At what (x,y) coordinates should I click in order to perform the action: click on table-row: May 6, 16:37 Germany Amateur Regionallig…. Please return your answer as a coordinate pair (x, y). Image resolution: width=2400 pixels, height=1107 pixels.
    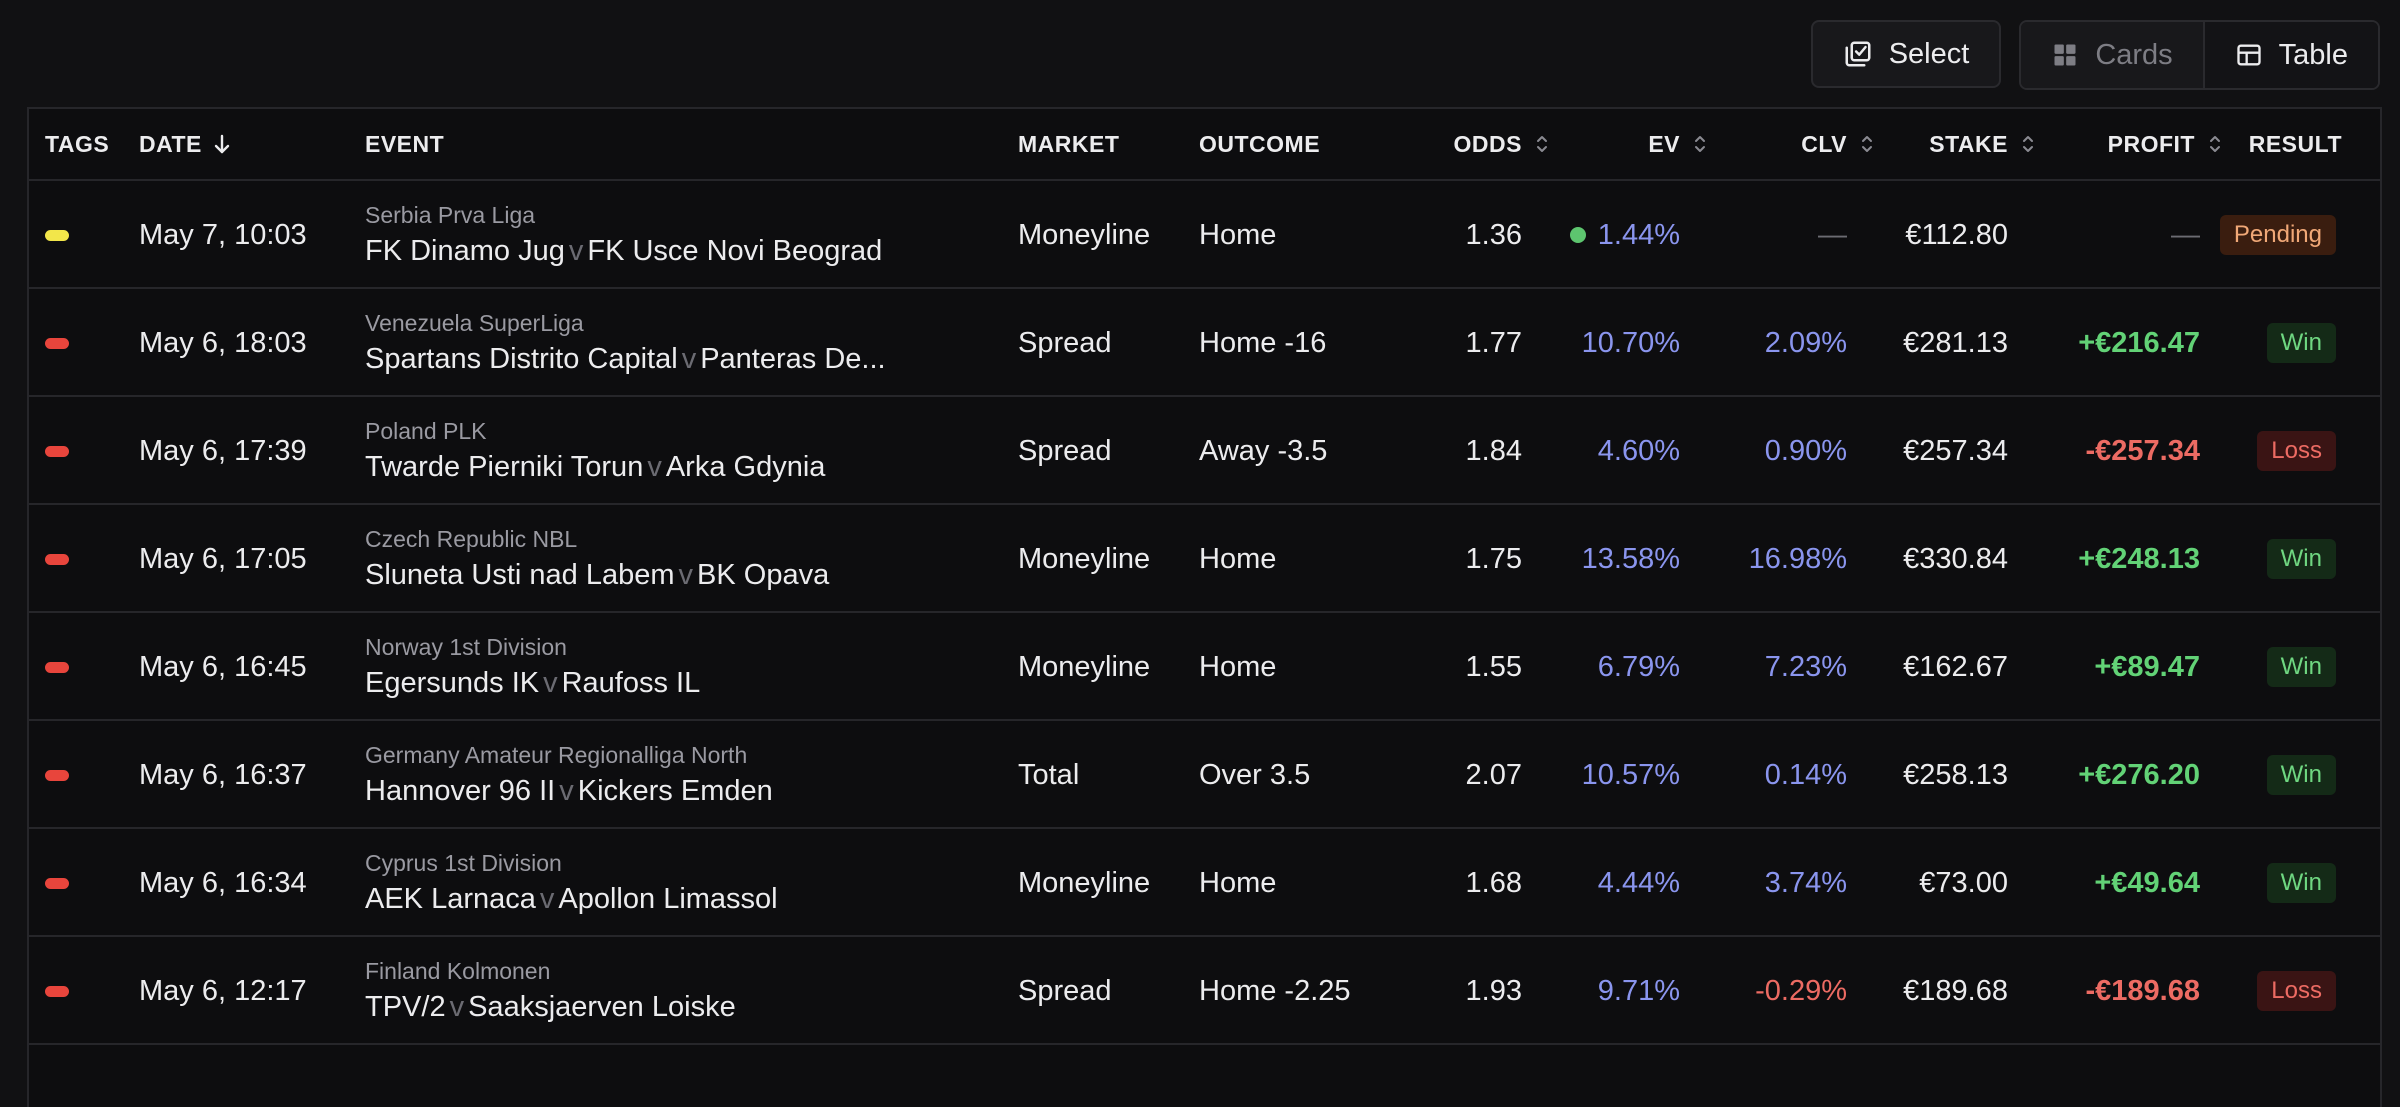
    Looking at the image, I should click on (1204, 775).